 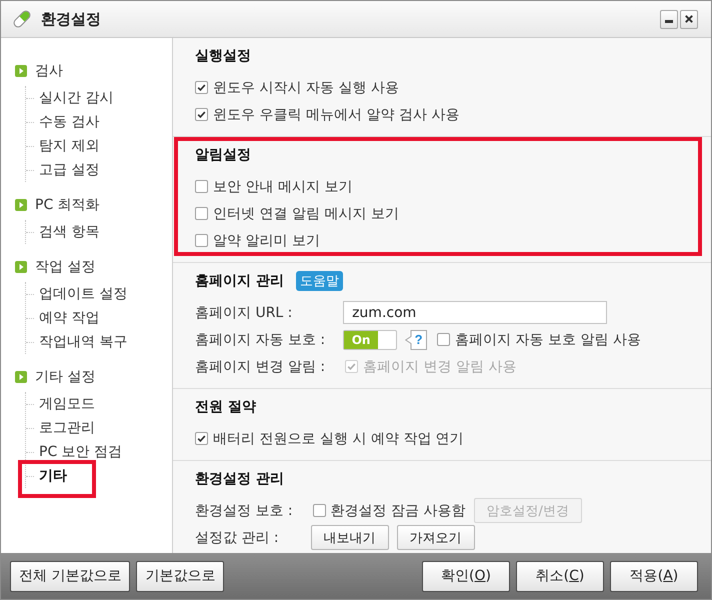 I want to click on dialog-button: 적용(A), so click(x=654, y=576).